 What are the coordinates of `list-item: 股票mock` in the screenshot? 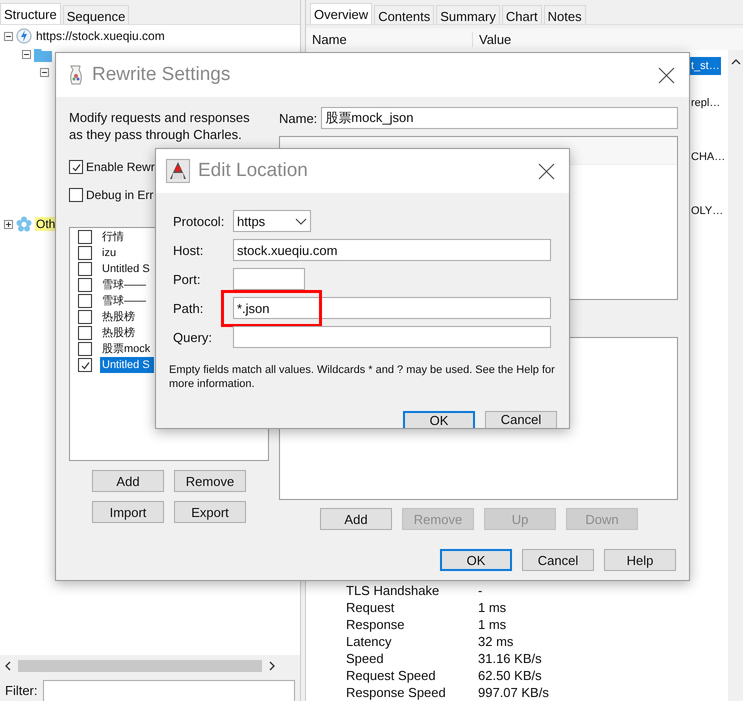 It's located at (127, 349).